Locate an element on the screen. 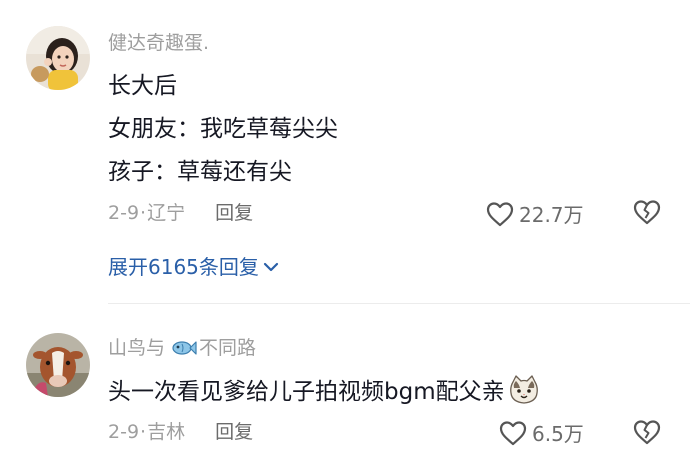 This screenshot has height=455, width=690. comment-text-line: 长大后 is located at coordinates (142, 86).